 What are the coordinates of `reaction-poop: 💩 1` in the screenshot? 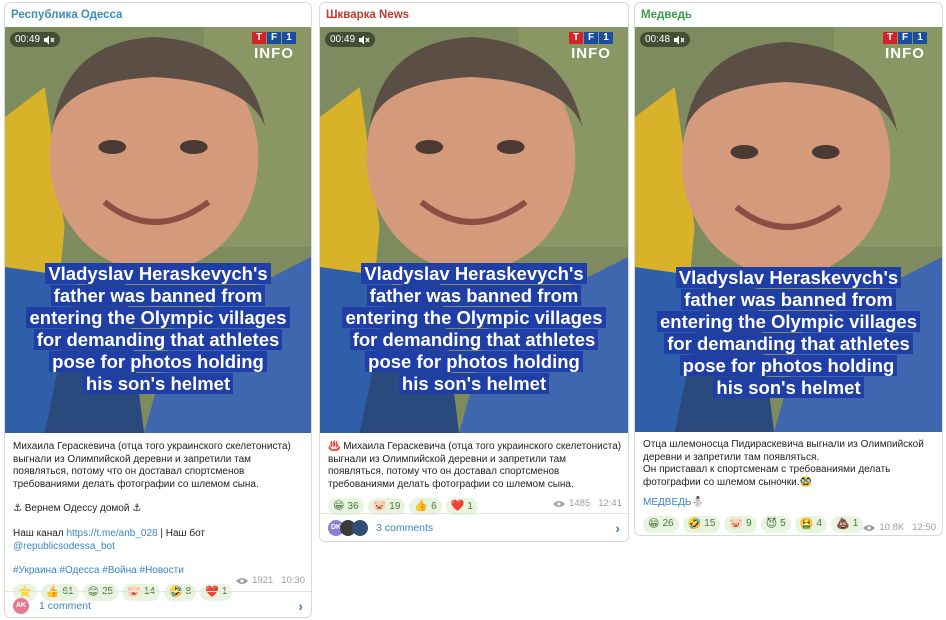 It's located at (847, 524).